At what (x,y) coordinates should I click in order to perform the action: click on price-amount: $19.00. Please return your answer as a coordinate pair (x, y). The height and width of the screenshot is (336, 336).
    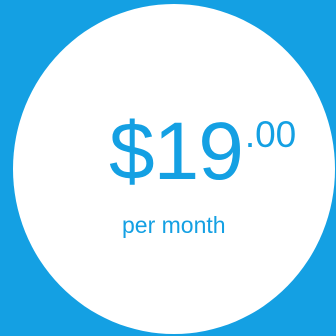
    Looking at the image, I should click on (202, 152).